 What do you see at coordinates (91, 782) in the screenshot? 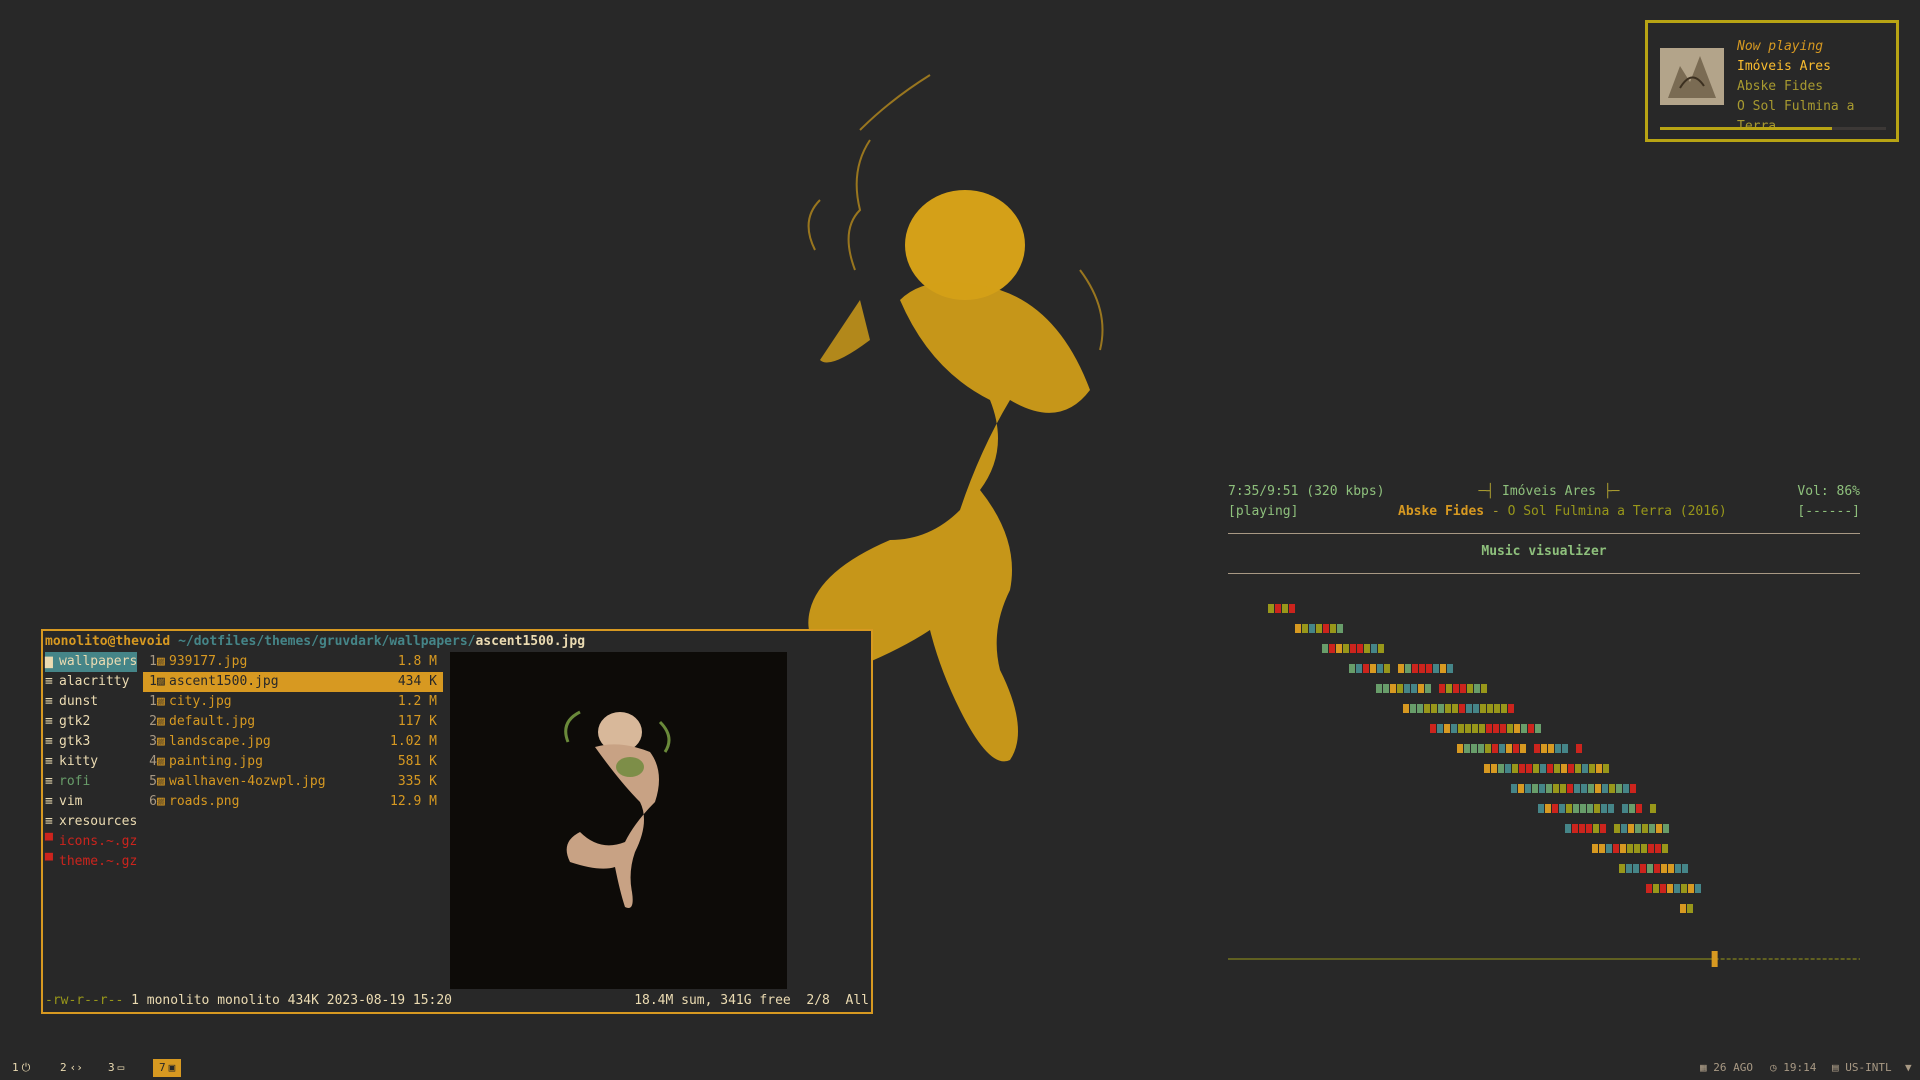
I see `dir-item-rofi: ≡ rofi` at bounding box center [91, 782].